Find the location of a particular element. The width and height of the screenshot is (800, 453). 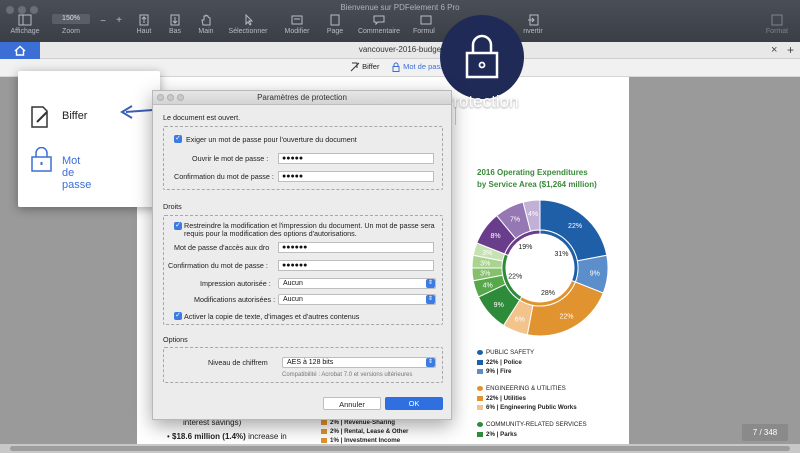

add-tab-icon: + is located at coordinates (790, 50).